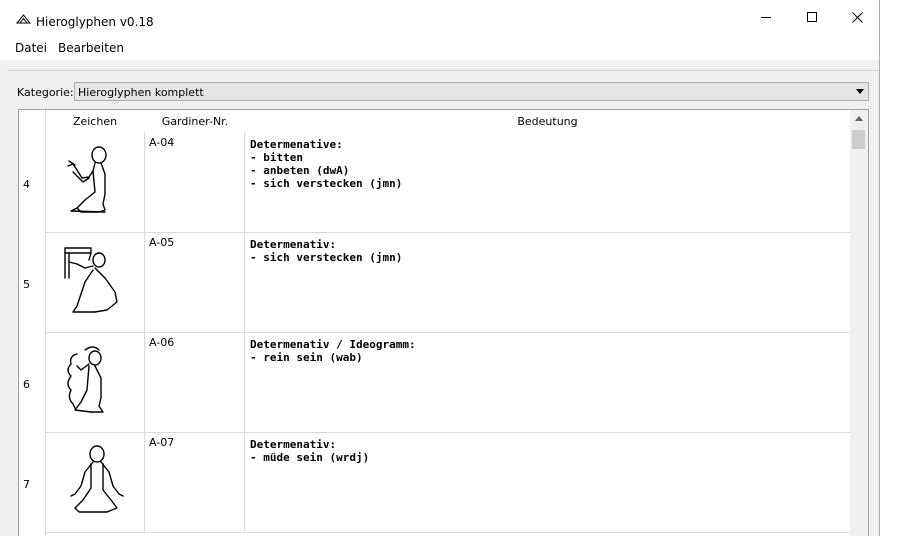 The height and width of the screenshot is (536, 898). I want to click on dropdown-arrow-icon, so click(860, 91).